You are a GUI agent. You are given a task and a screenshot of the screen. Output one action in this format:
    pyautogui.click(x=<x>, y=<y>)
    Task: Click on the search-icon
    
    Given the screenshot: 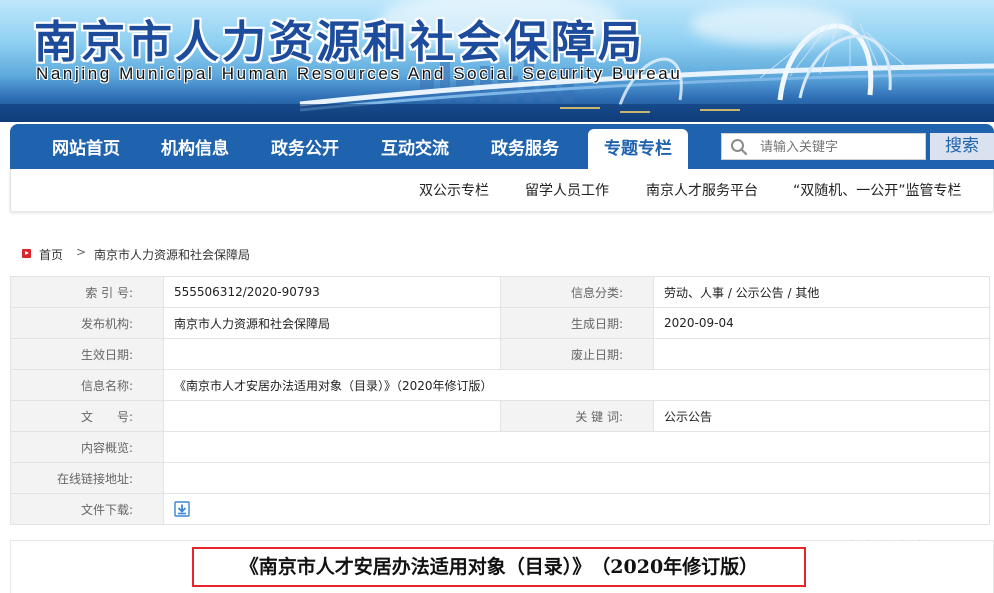 What is the action you would take?
    pyautogui.click(x=739, y=147)
    